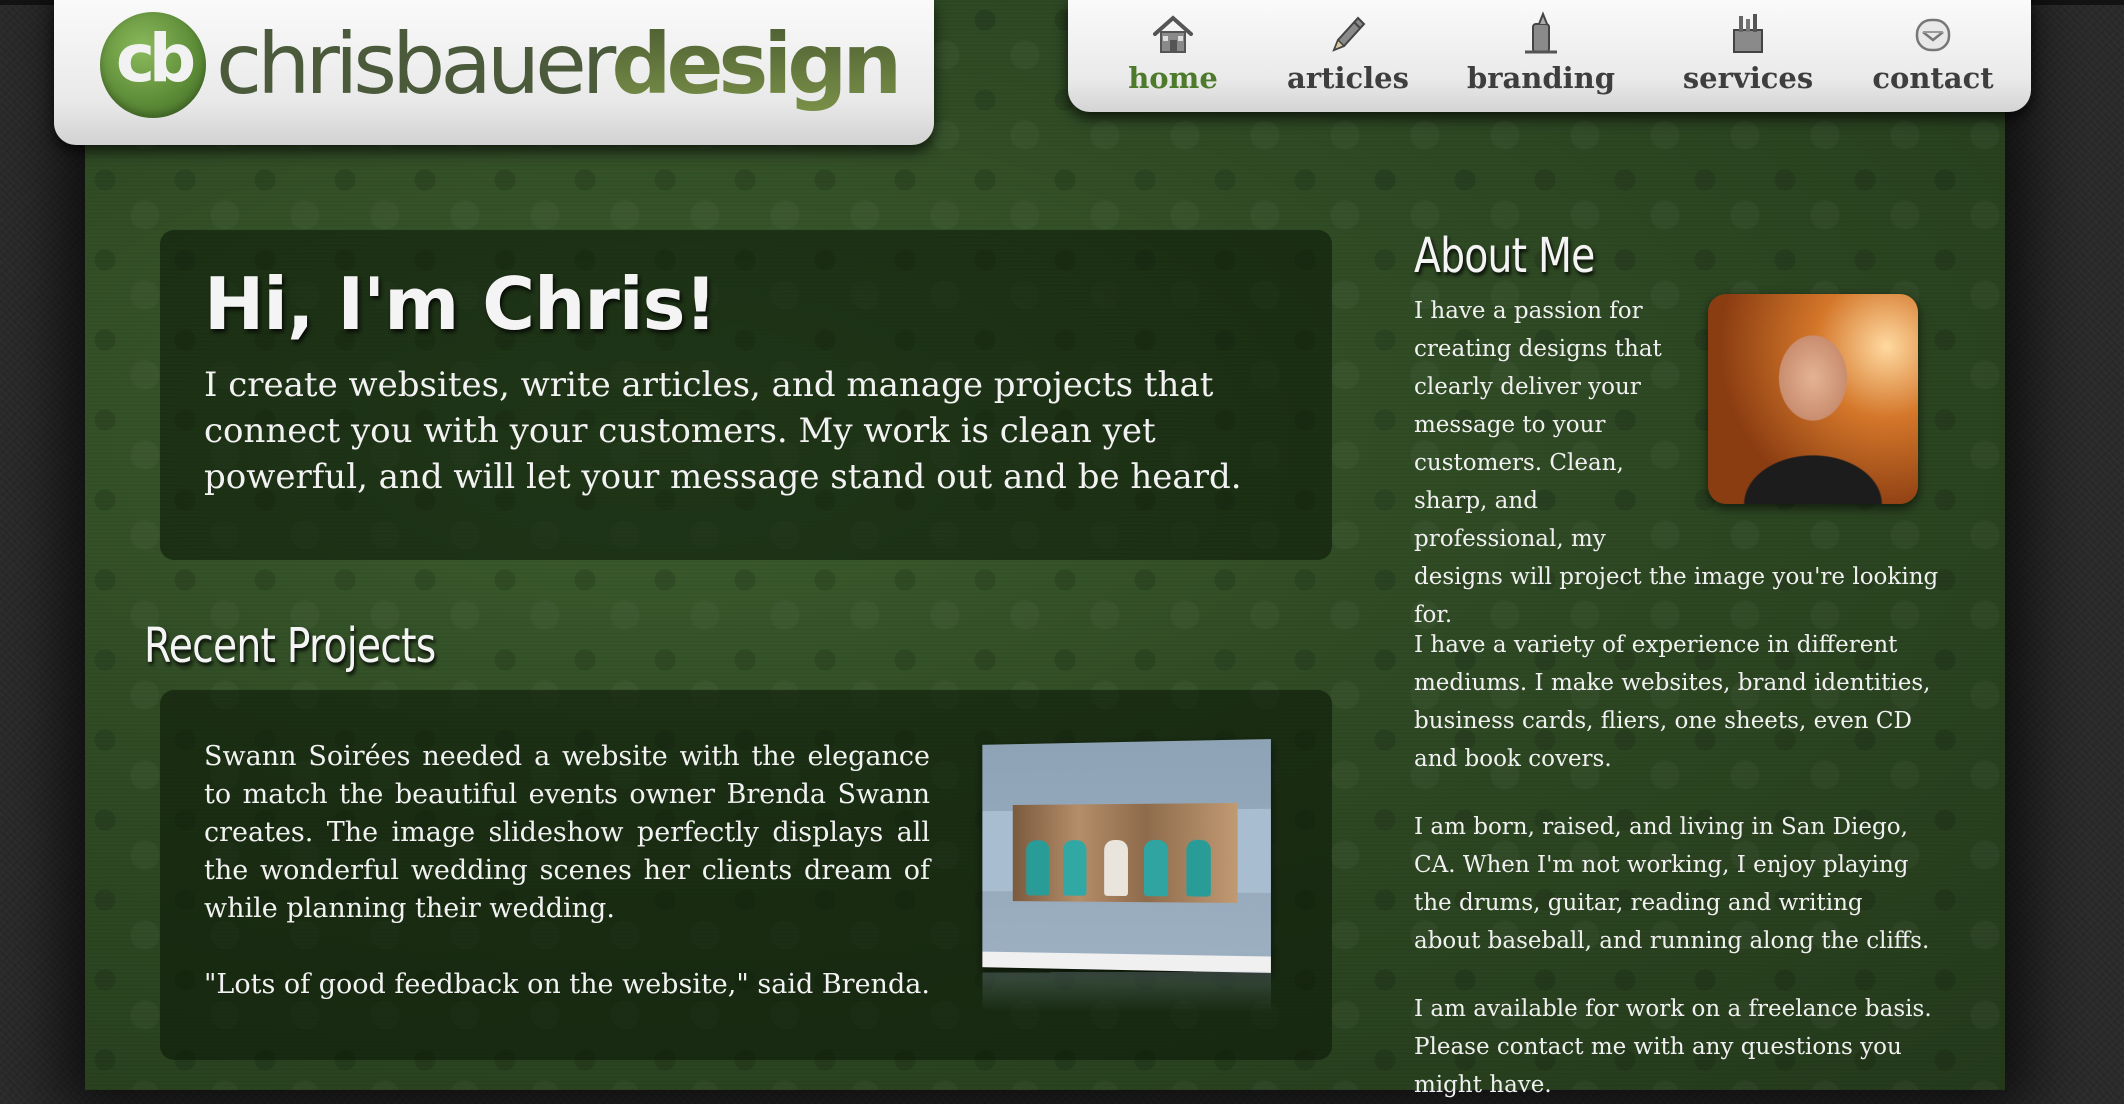 This screenshot has height=1104, width=2124. I want to click on project-thumbnail, so click(1126, 856).